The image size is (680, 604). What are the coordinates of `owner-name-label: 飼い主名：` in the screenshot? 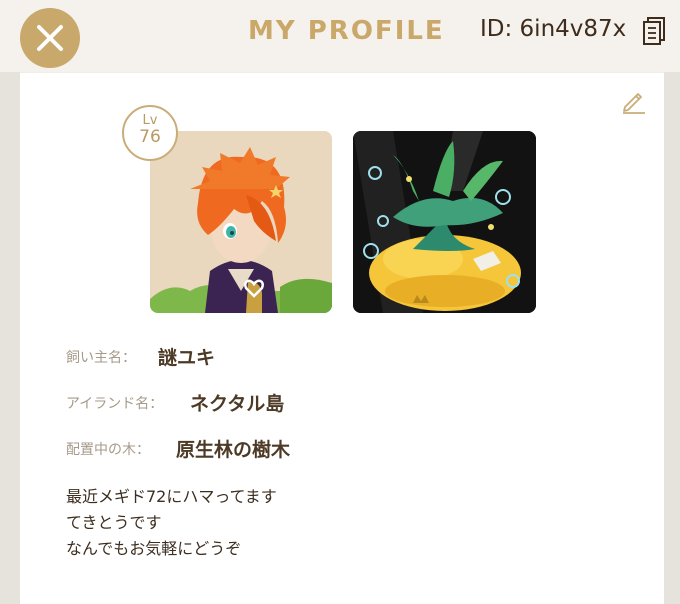 It's located at (101, 358).